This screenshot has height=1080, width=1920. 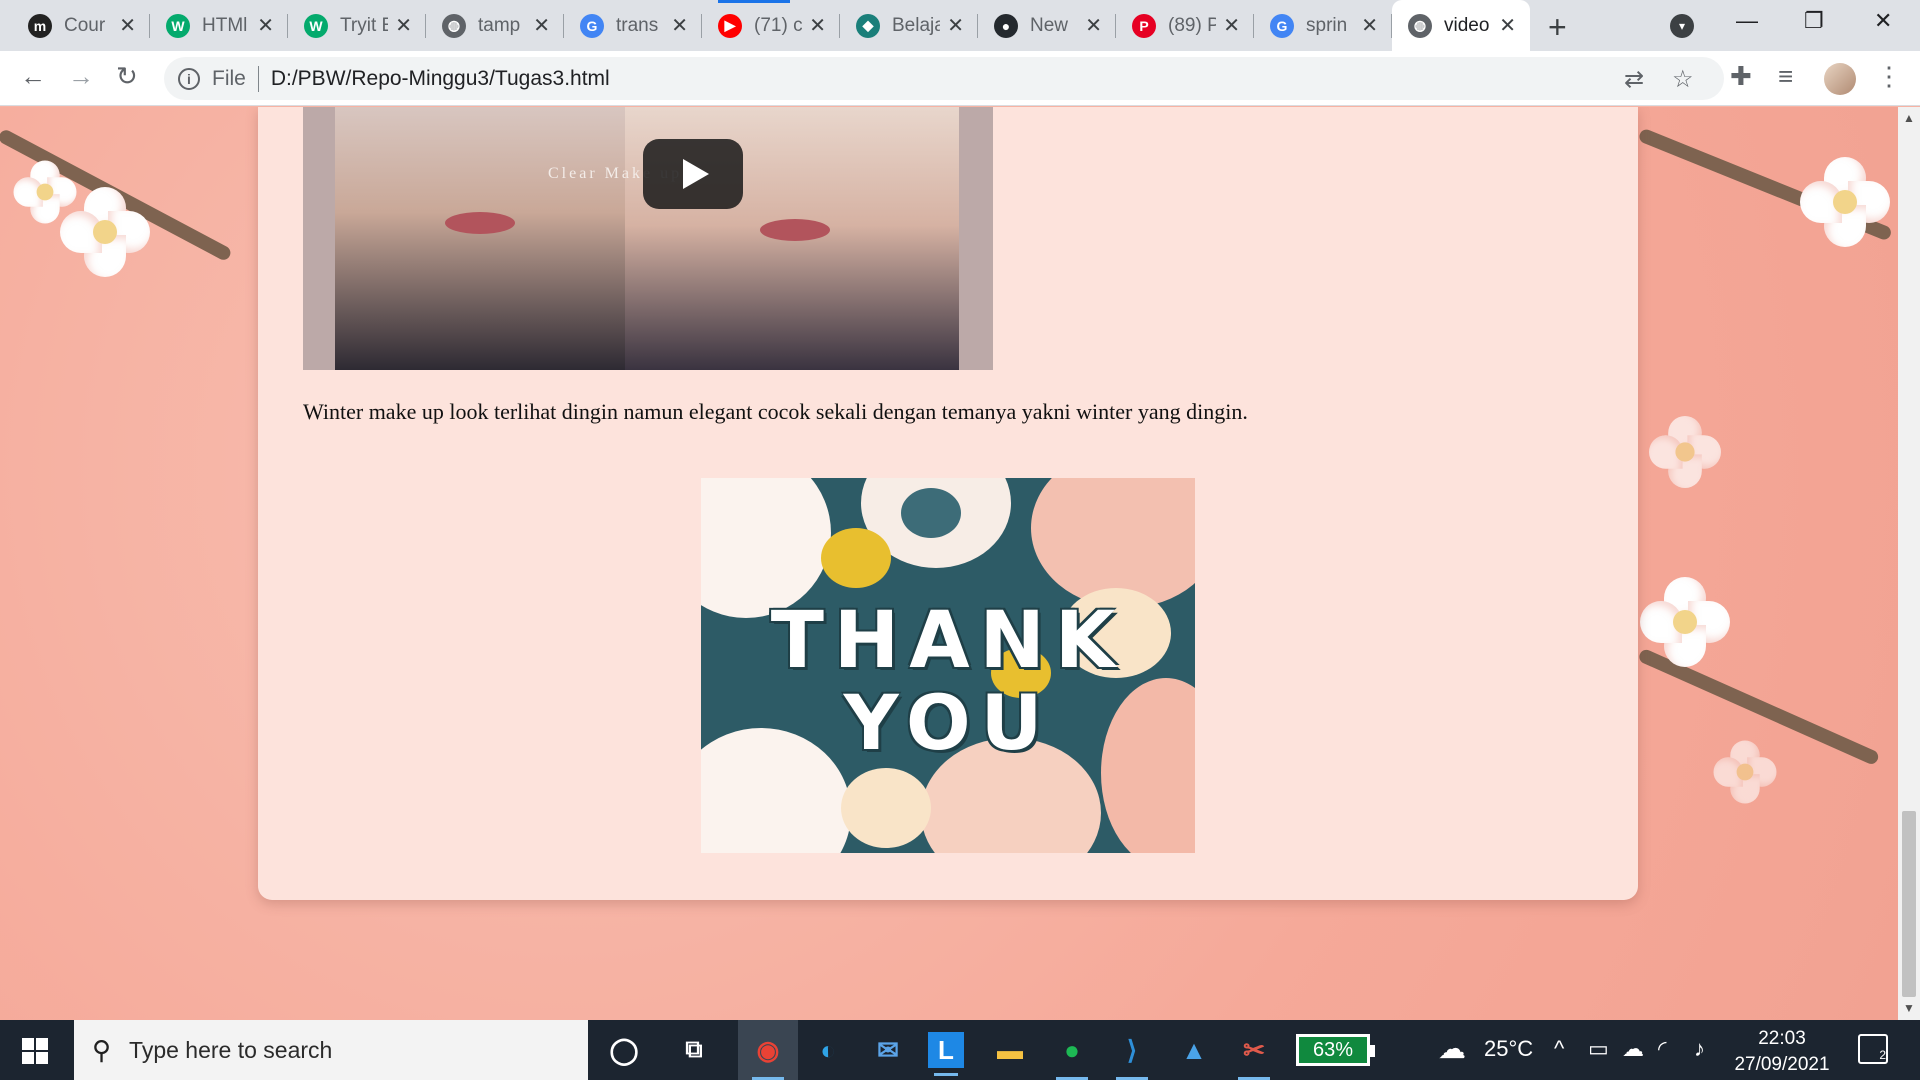 I want to click on notification-center-icon: 2, so click(x=1873, y=1049).